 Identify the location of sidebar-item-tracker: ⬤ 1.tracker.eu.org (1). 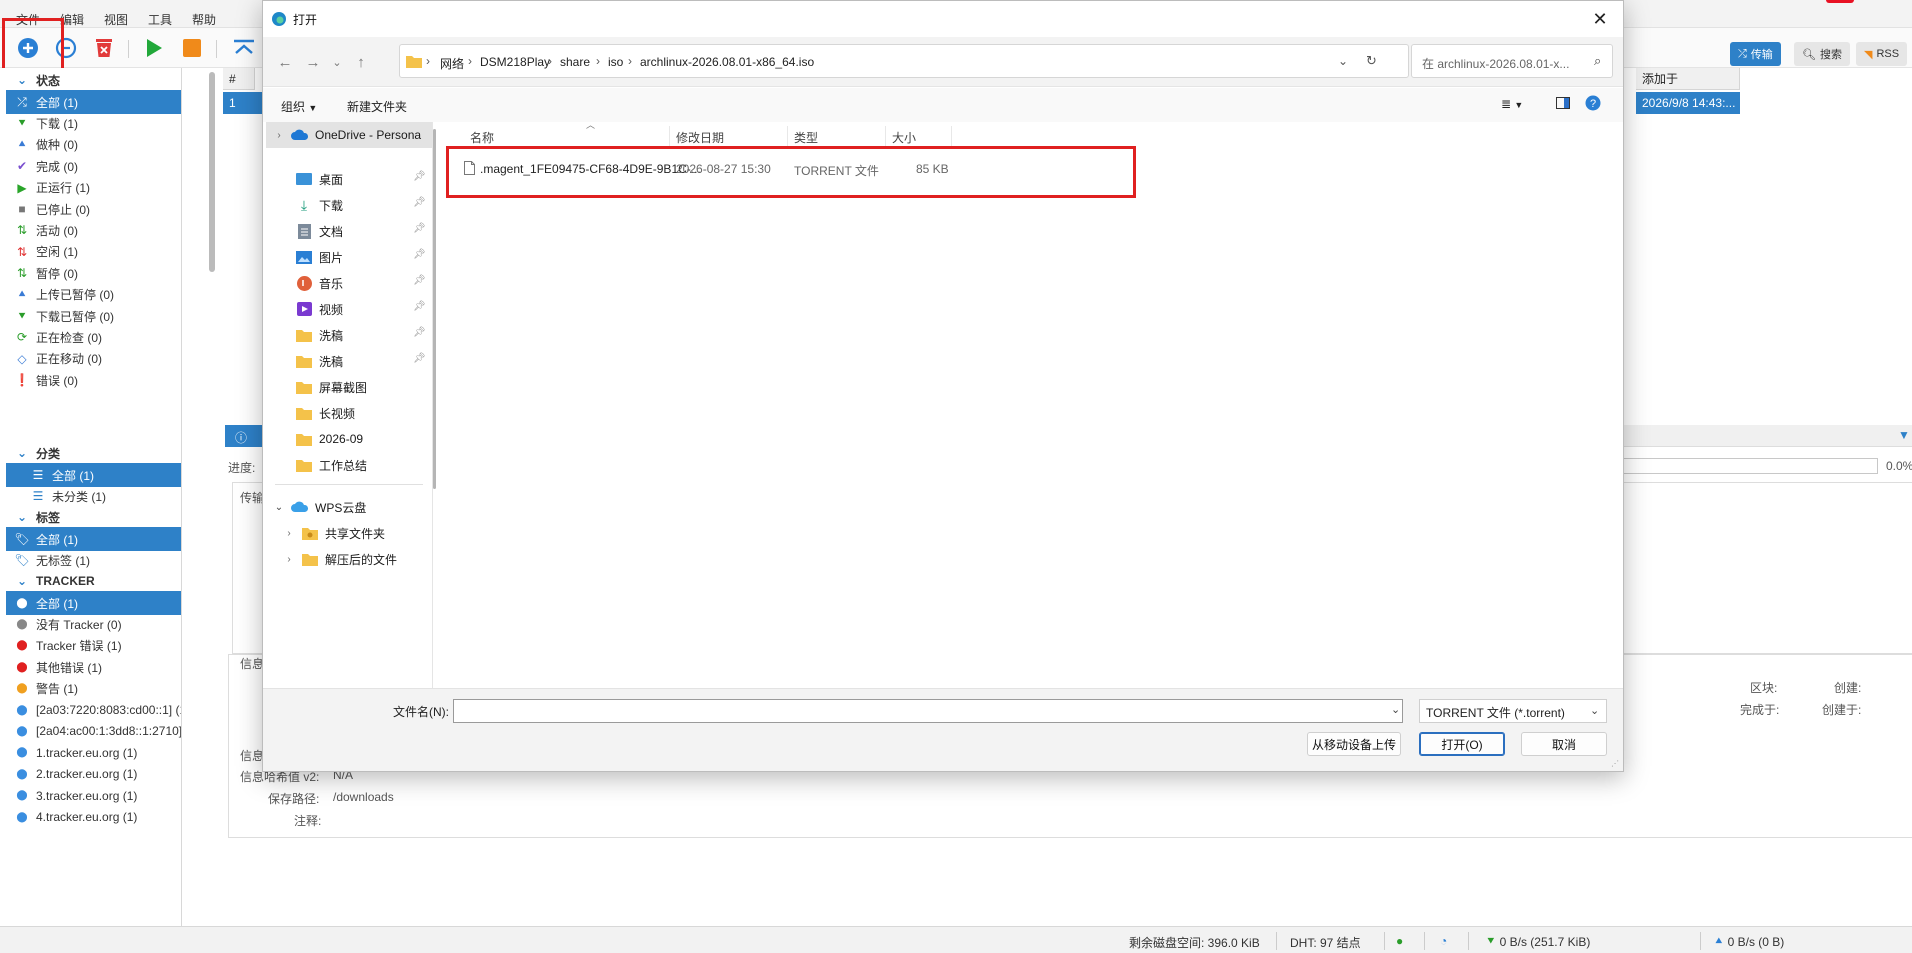
(93, 753).